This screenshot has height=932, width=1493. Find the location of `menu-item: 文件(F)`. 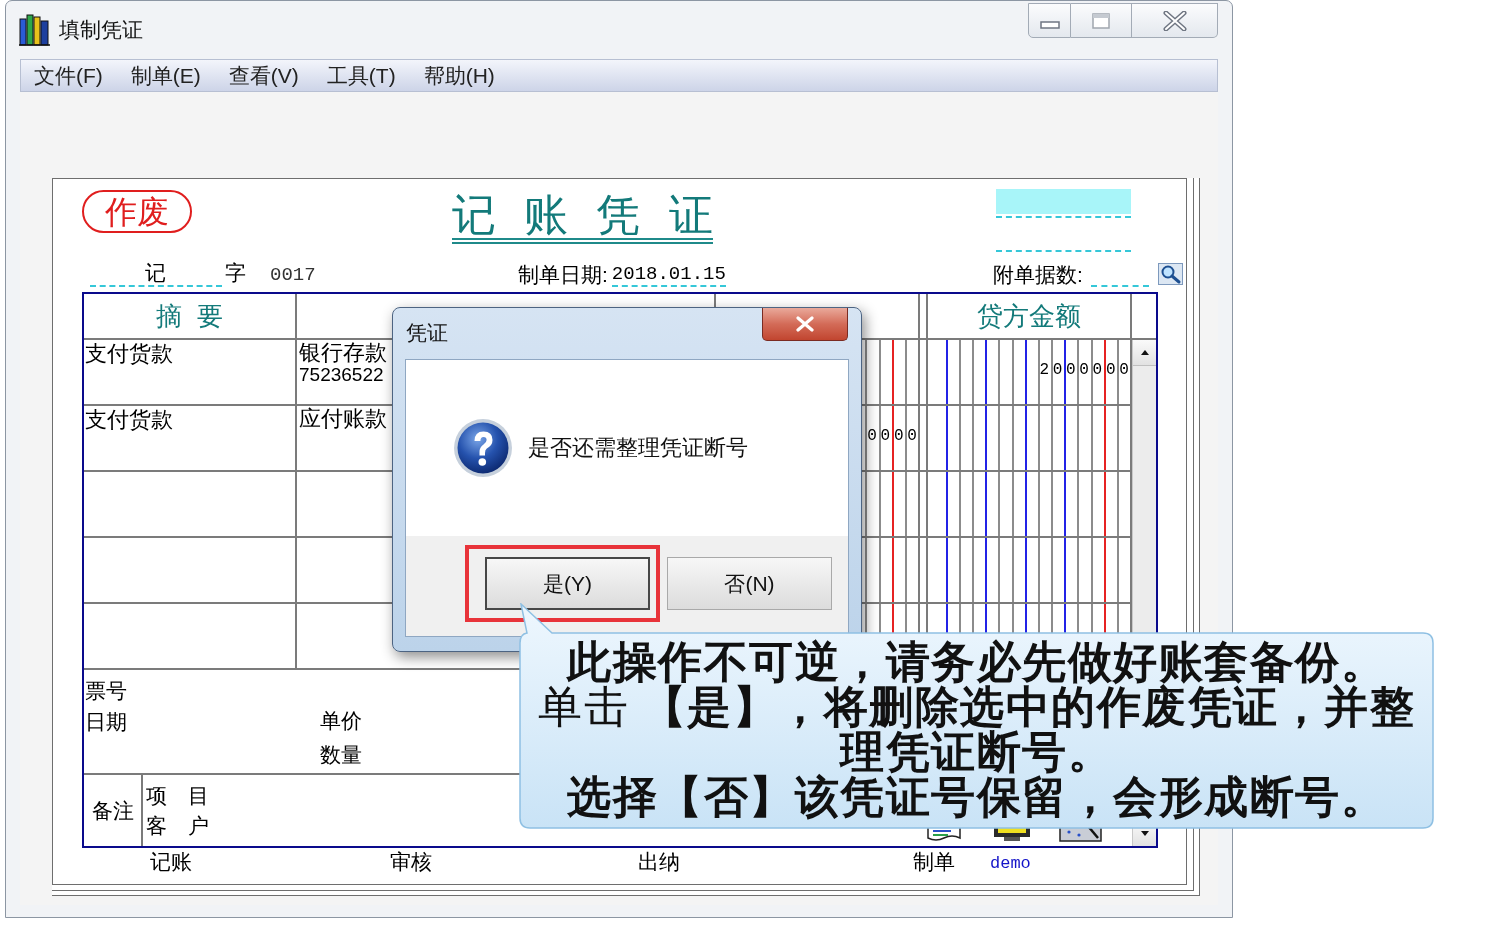

menu-item: 文件(F) is located at coordinates (68, 75).